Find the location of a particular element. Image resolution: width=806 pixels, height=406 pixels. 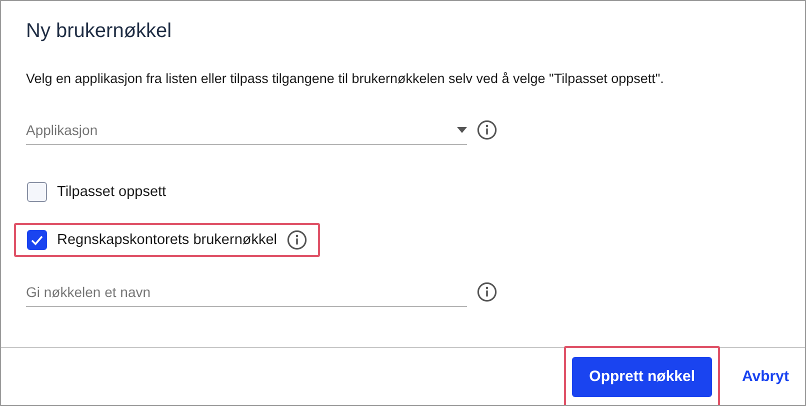

name-field: Gi nøkkelen et navn is located at coordinates (246, 292).